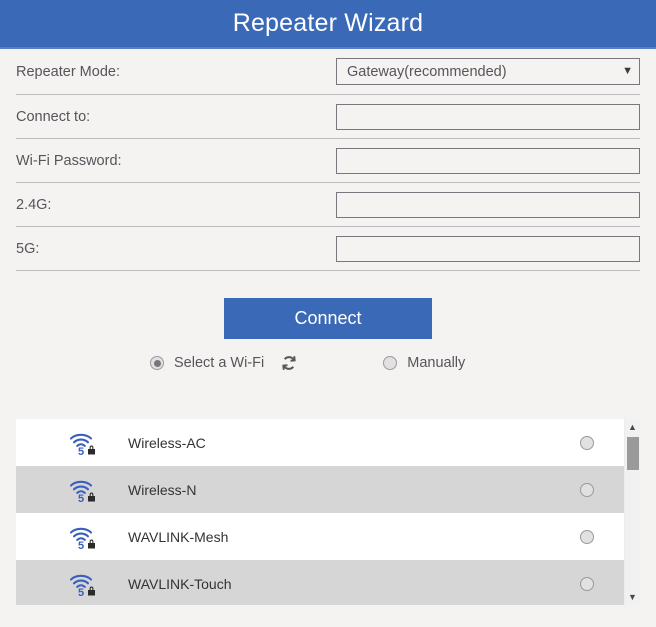  What do you see at coordinates (320, 489) in the screenshot?
I see `list-item: 5 Wireless-N` at bounding box center [320, 489].